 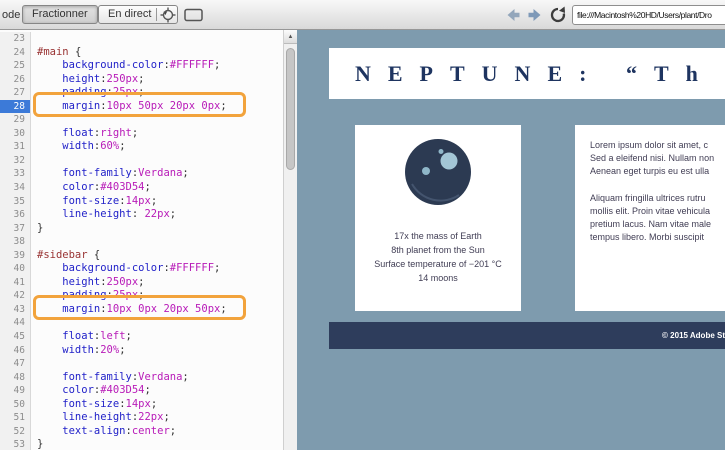 I want to click on editor-scrollbar: ▲, so click(x=290, y=240).